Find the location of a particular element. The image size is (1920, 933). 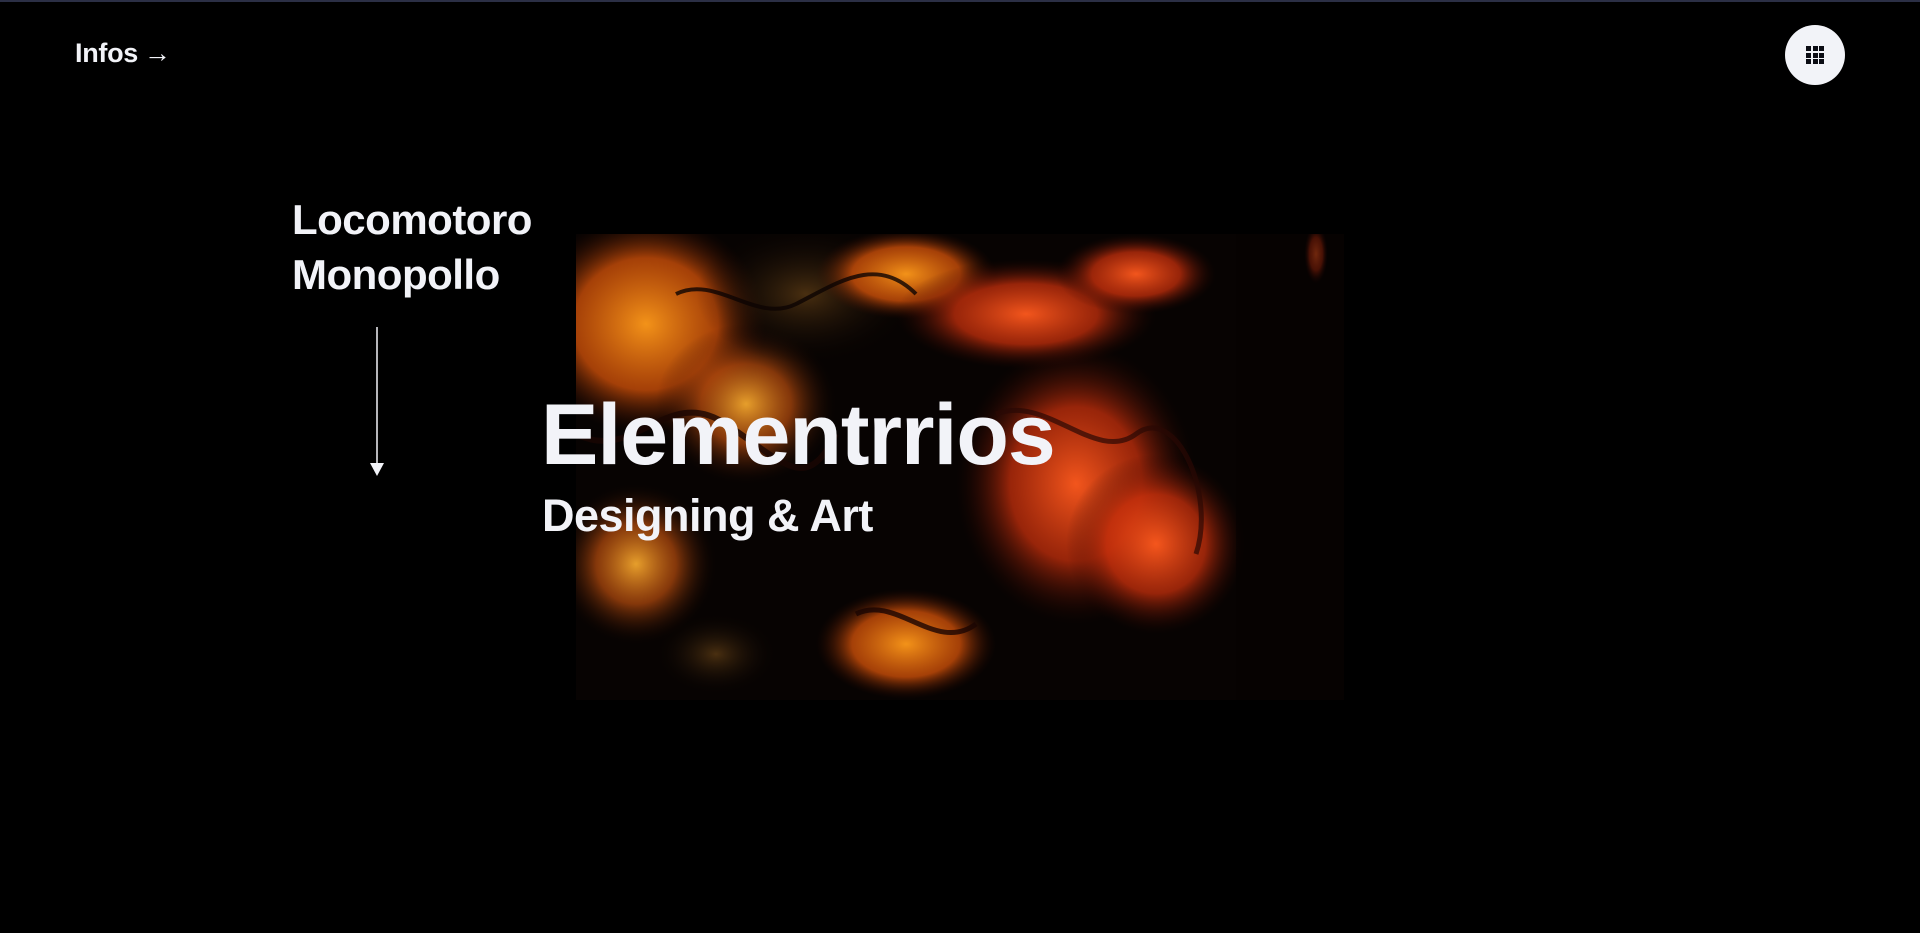

top-border is located at coordinates (960, 1).